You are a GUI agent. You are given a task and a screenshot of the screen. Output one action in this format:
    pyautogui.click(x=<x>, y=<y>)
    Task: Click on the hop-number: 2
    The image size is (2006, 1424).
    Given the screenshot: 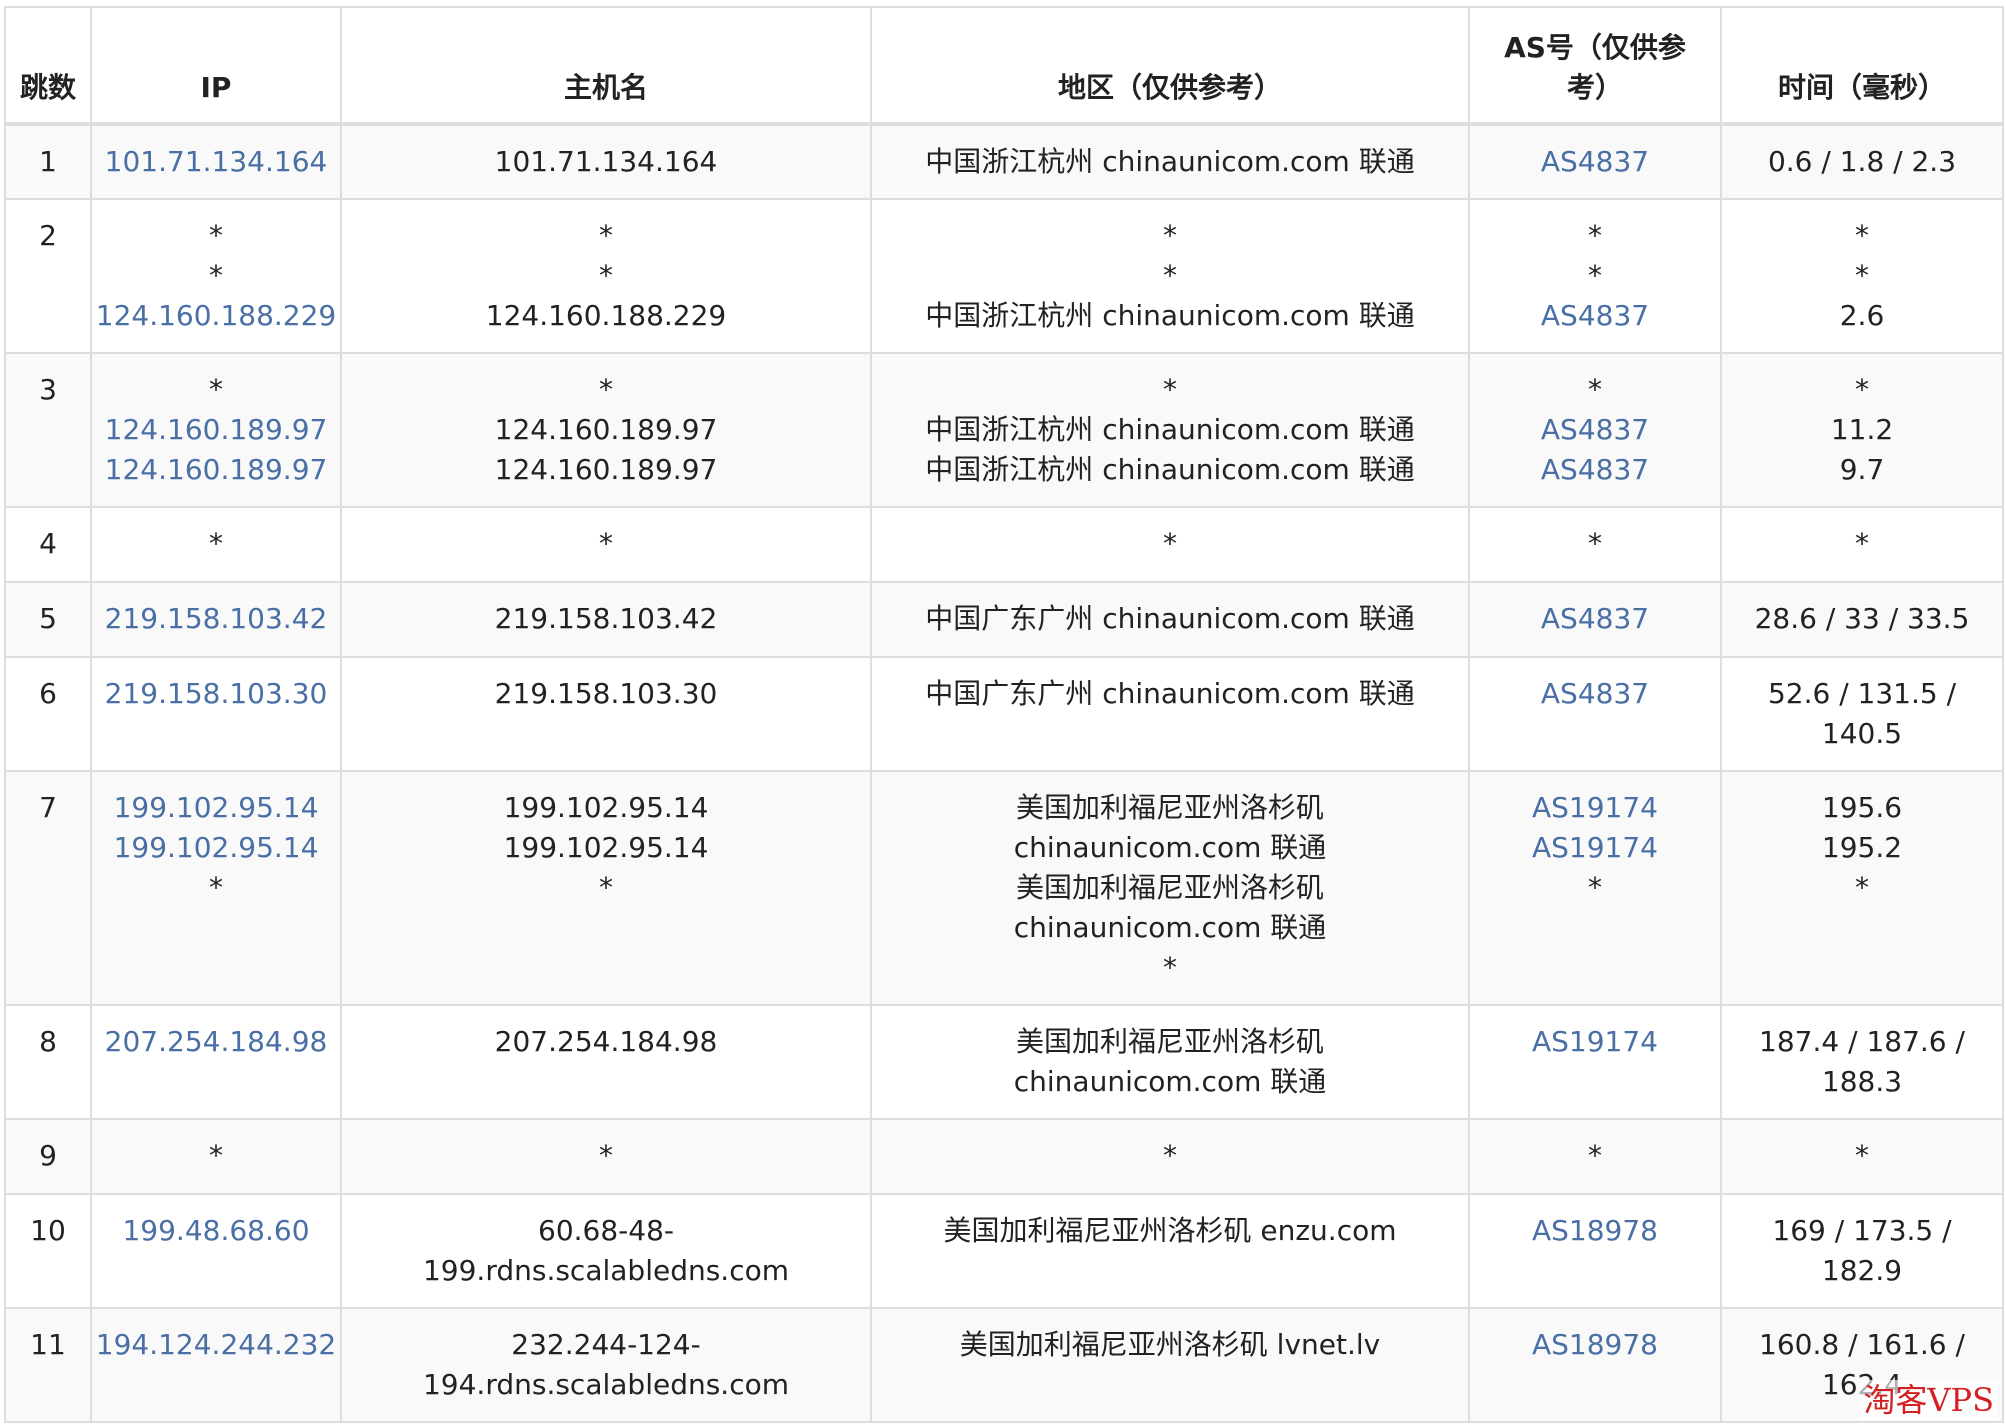 What is the action you would take?
    pyautogui.click(x=48, y=235)
    